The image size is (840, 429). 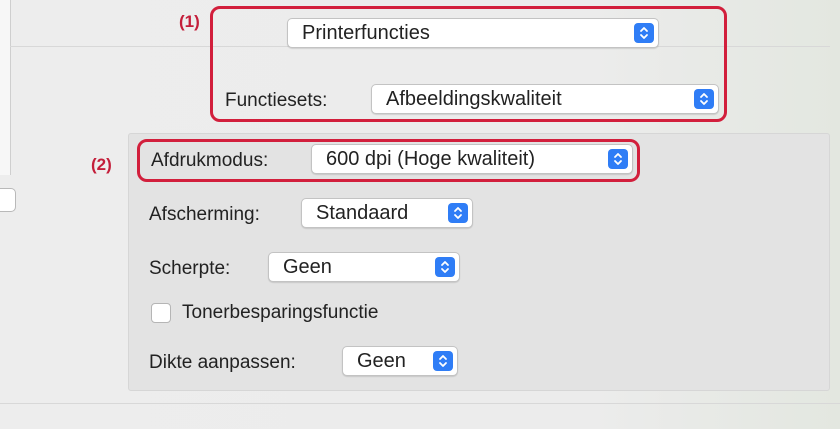 What do you see at coordinates (210, 160) in the screenshot?
I see `print-mode-label: Afdrukmodus:` at bounding box center [210, 160].